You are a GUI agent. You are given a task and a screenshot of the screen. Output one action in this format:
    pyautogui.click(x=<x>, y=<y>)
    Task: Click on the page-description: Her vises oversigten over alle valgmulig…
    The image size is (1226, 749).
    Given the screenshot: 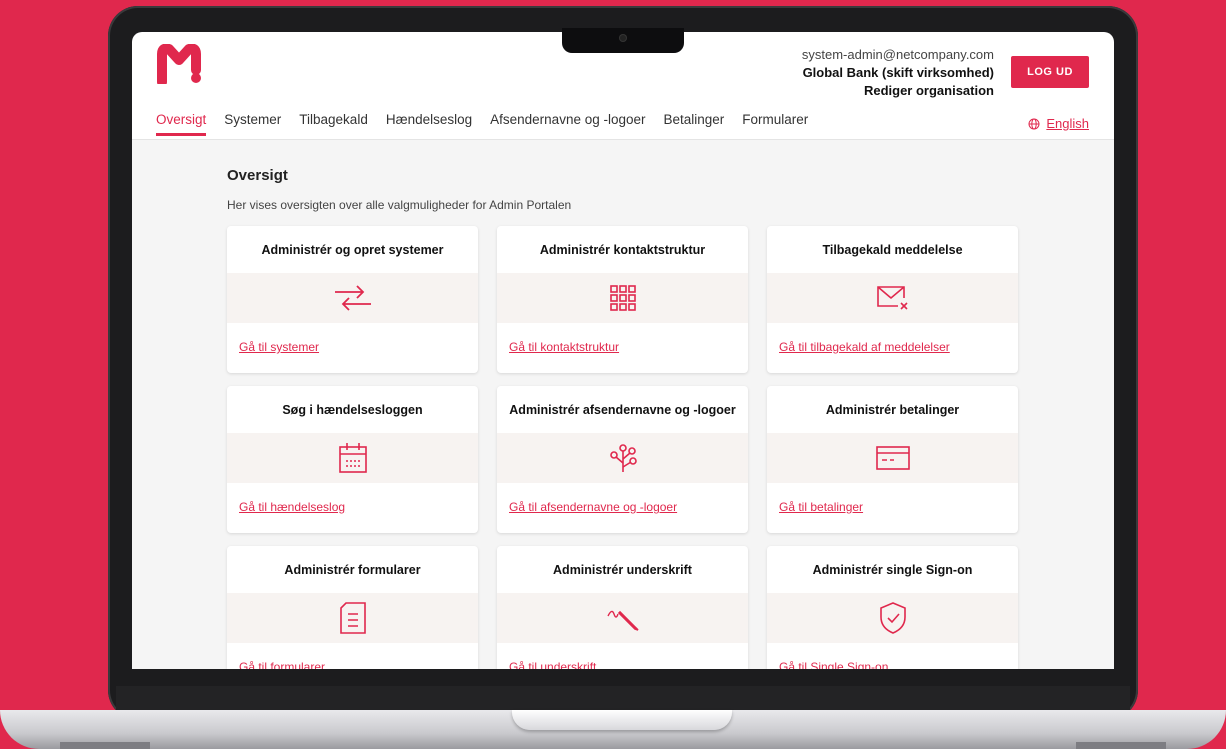 What is the action you would take?
    pyautogui.click(x=399, y=205)
    